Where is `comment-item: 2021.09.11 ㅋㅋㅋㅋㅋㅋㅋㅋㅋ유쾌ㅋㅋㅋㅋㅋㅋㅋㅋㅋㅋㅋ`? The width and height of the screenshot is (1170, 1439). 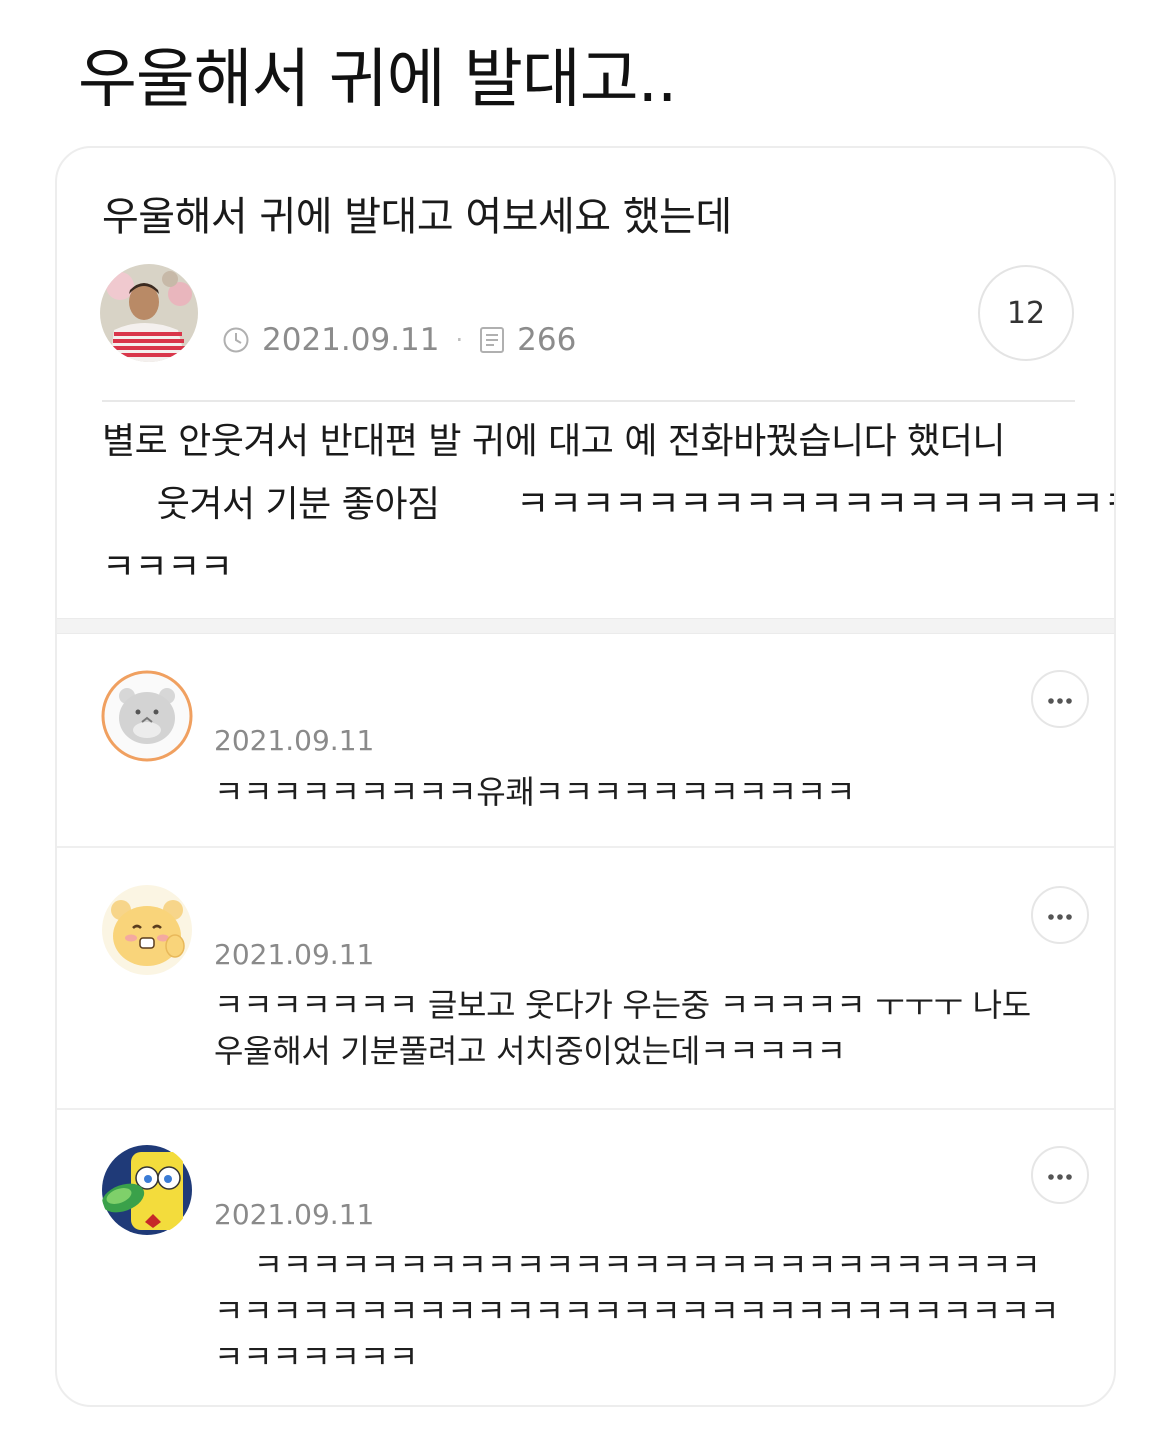 comment-item: 2021.09.11 ㅋㅋㅋㅋㅋㅋㅋㅋㅋ유쾌ㅋㅋㅋㅋㅋㅋㅋㅋㅋㅋㅋ is located at coordinates (585, 741).